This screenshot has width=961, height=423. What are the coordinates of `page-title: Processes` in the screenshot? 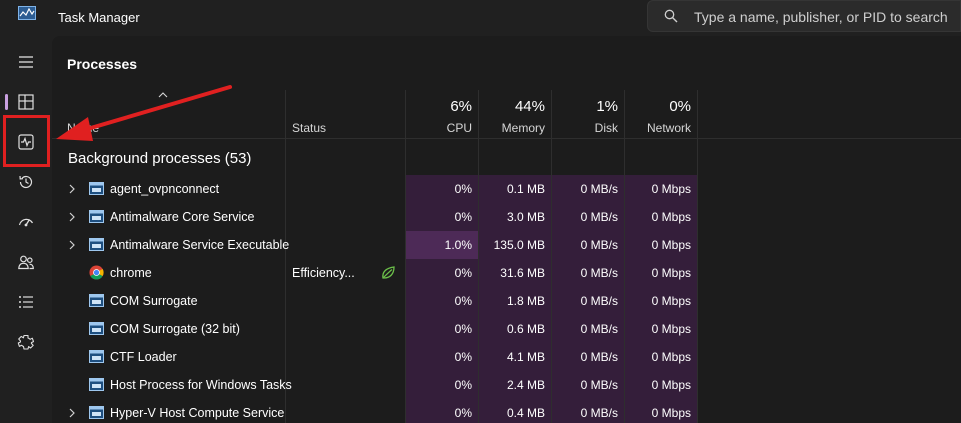 It's located at (102, 64).